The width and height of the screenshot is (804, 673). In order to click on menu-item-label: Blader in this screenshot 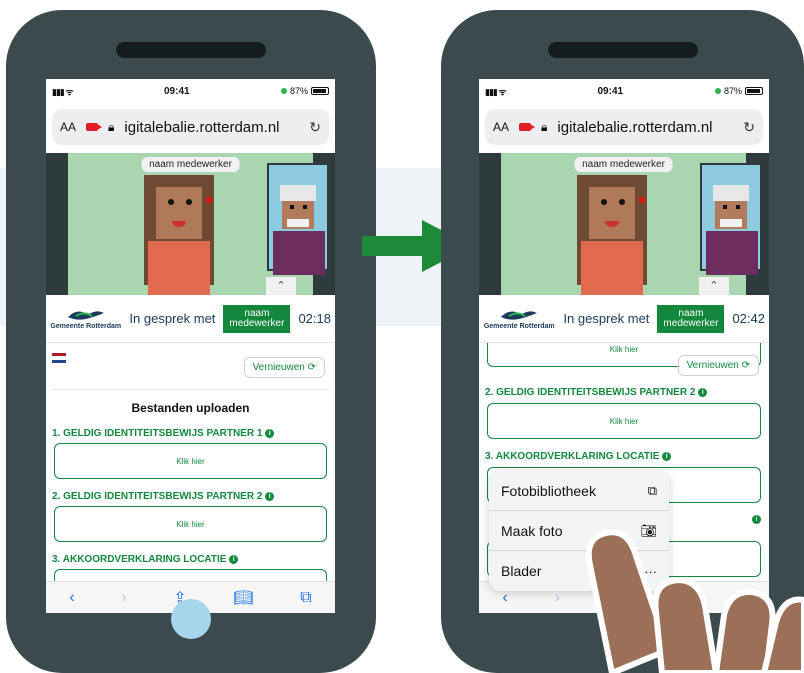, I will do `click(521, 571)`.